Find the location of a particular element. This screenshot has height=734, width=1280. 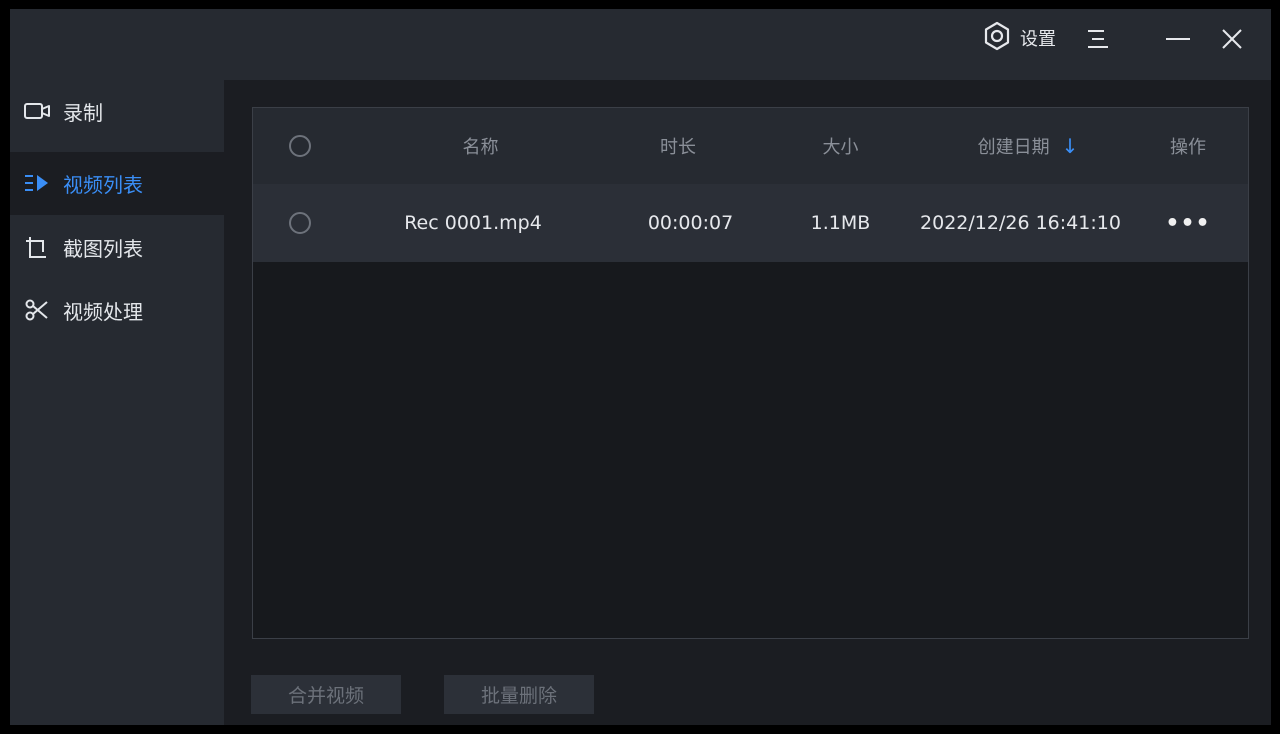

column-header-created: 创建日期 ↓ is located at coordinates (1028, 146).